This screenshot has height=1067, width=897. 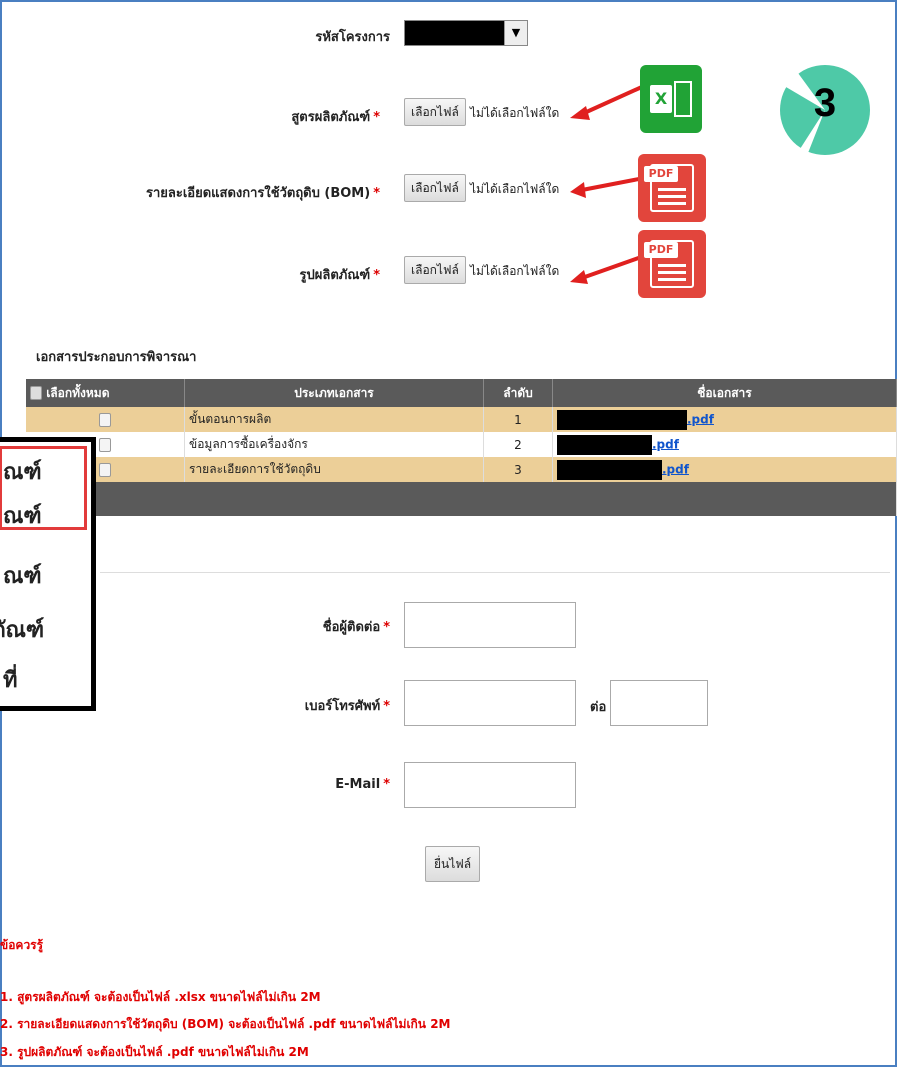 I want to click on file-status-formula: ไม่ได้เลือกไฟล์ใด, so click(x=515, y=113).